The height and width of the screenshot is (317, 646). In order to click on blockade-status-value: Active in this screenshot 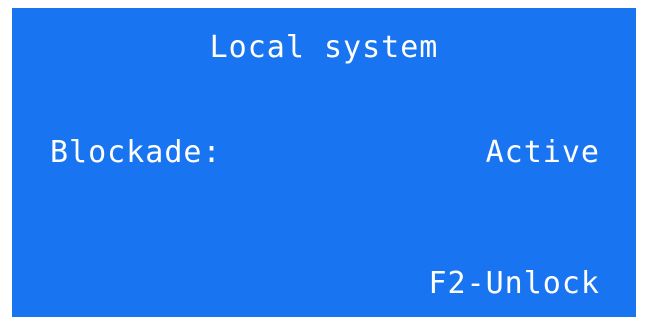, I will do `click(542, 152)`.